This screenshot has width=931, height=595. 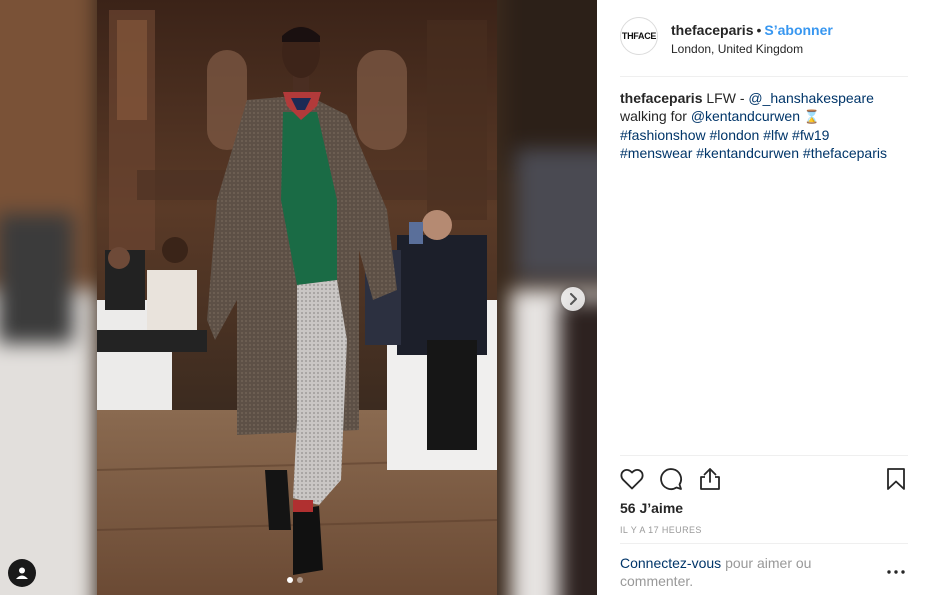 I want to click on save-button, so click(x=896, y=479).